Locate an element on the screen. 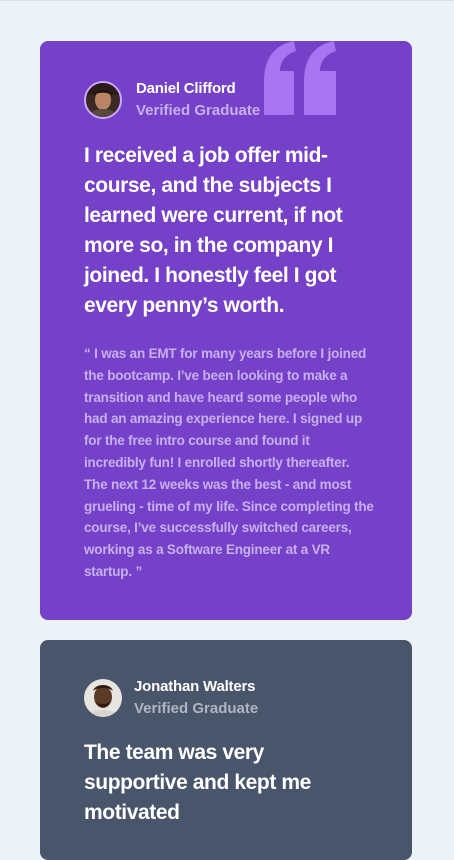 The image size is (454, 860). avatar-jonathan is located at coordinates (103, 698).